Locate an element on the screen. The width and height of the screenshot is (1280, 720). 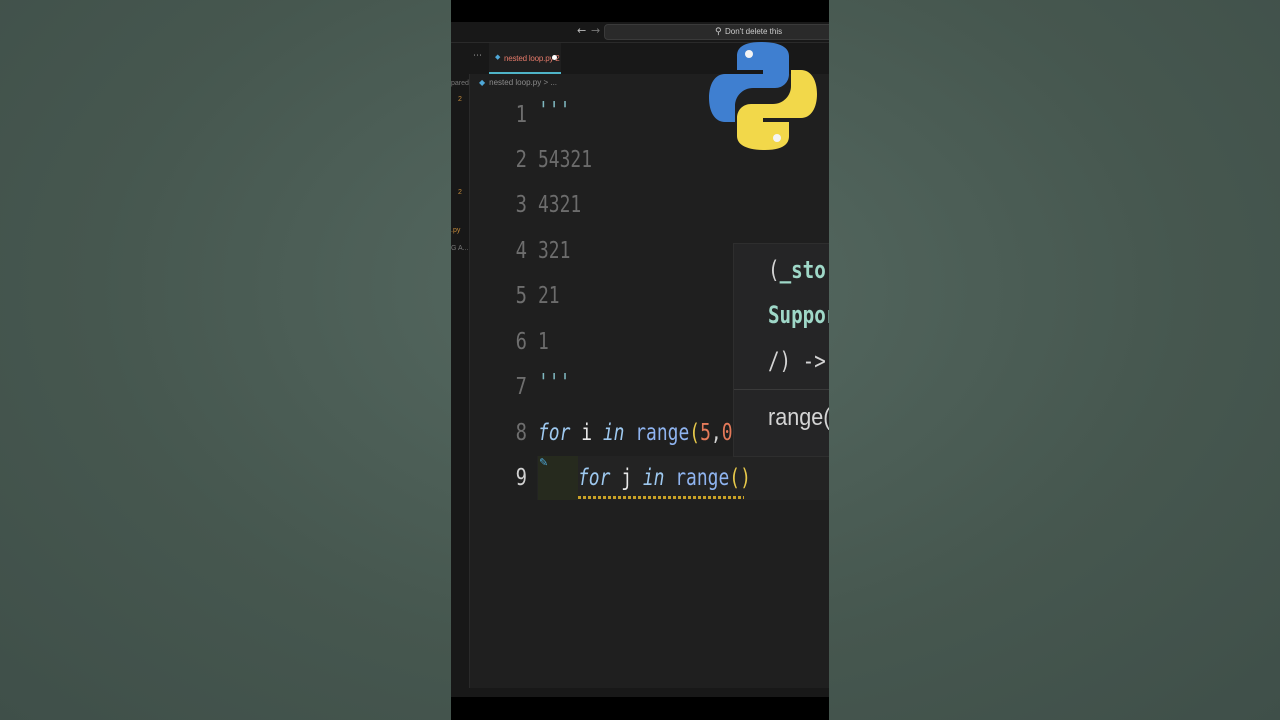
line-number-active: 9 is located at coordinates (521, 478).